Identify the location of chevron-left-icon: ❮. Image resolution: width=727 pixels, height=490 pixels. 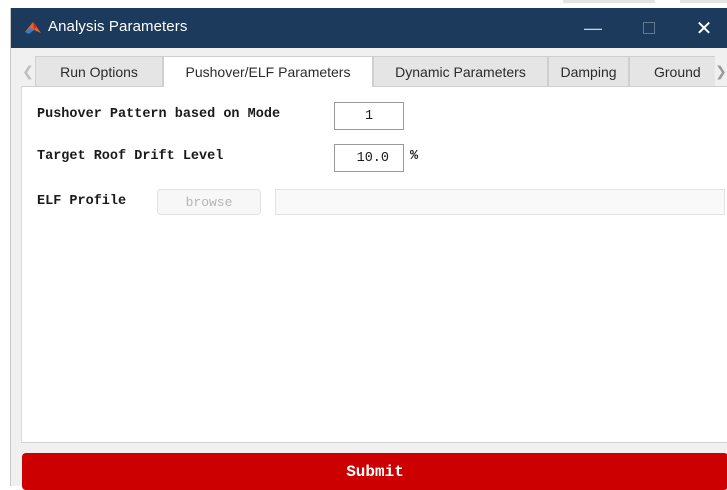
(28, 70).